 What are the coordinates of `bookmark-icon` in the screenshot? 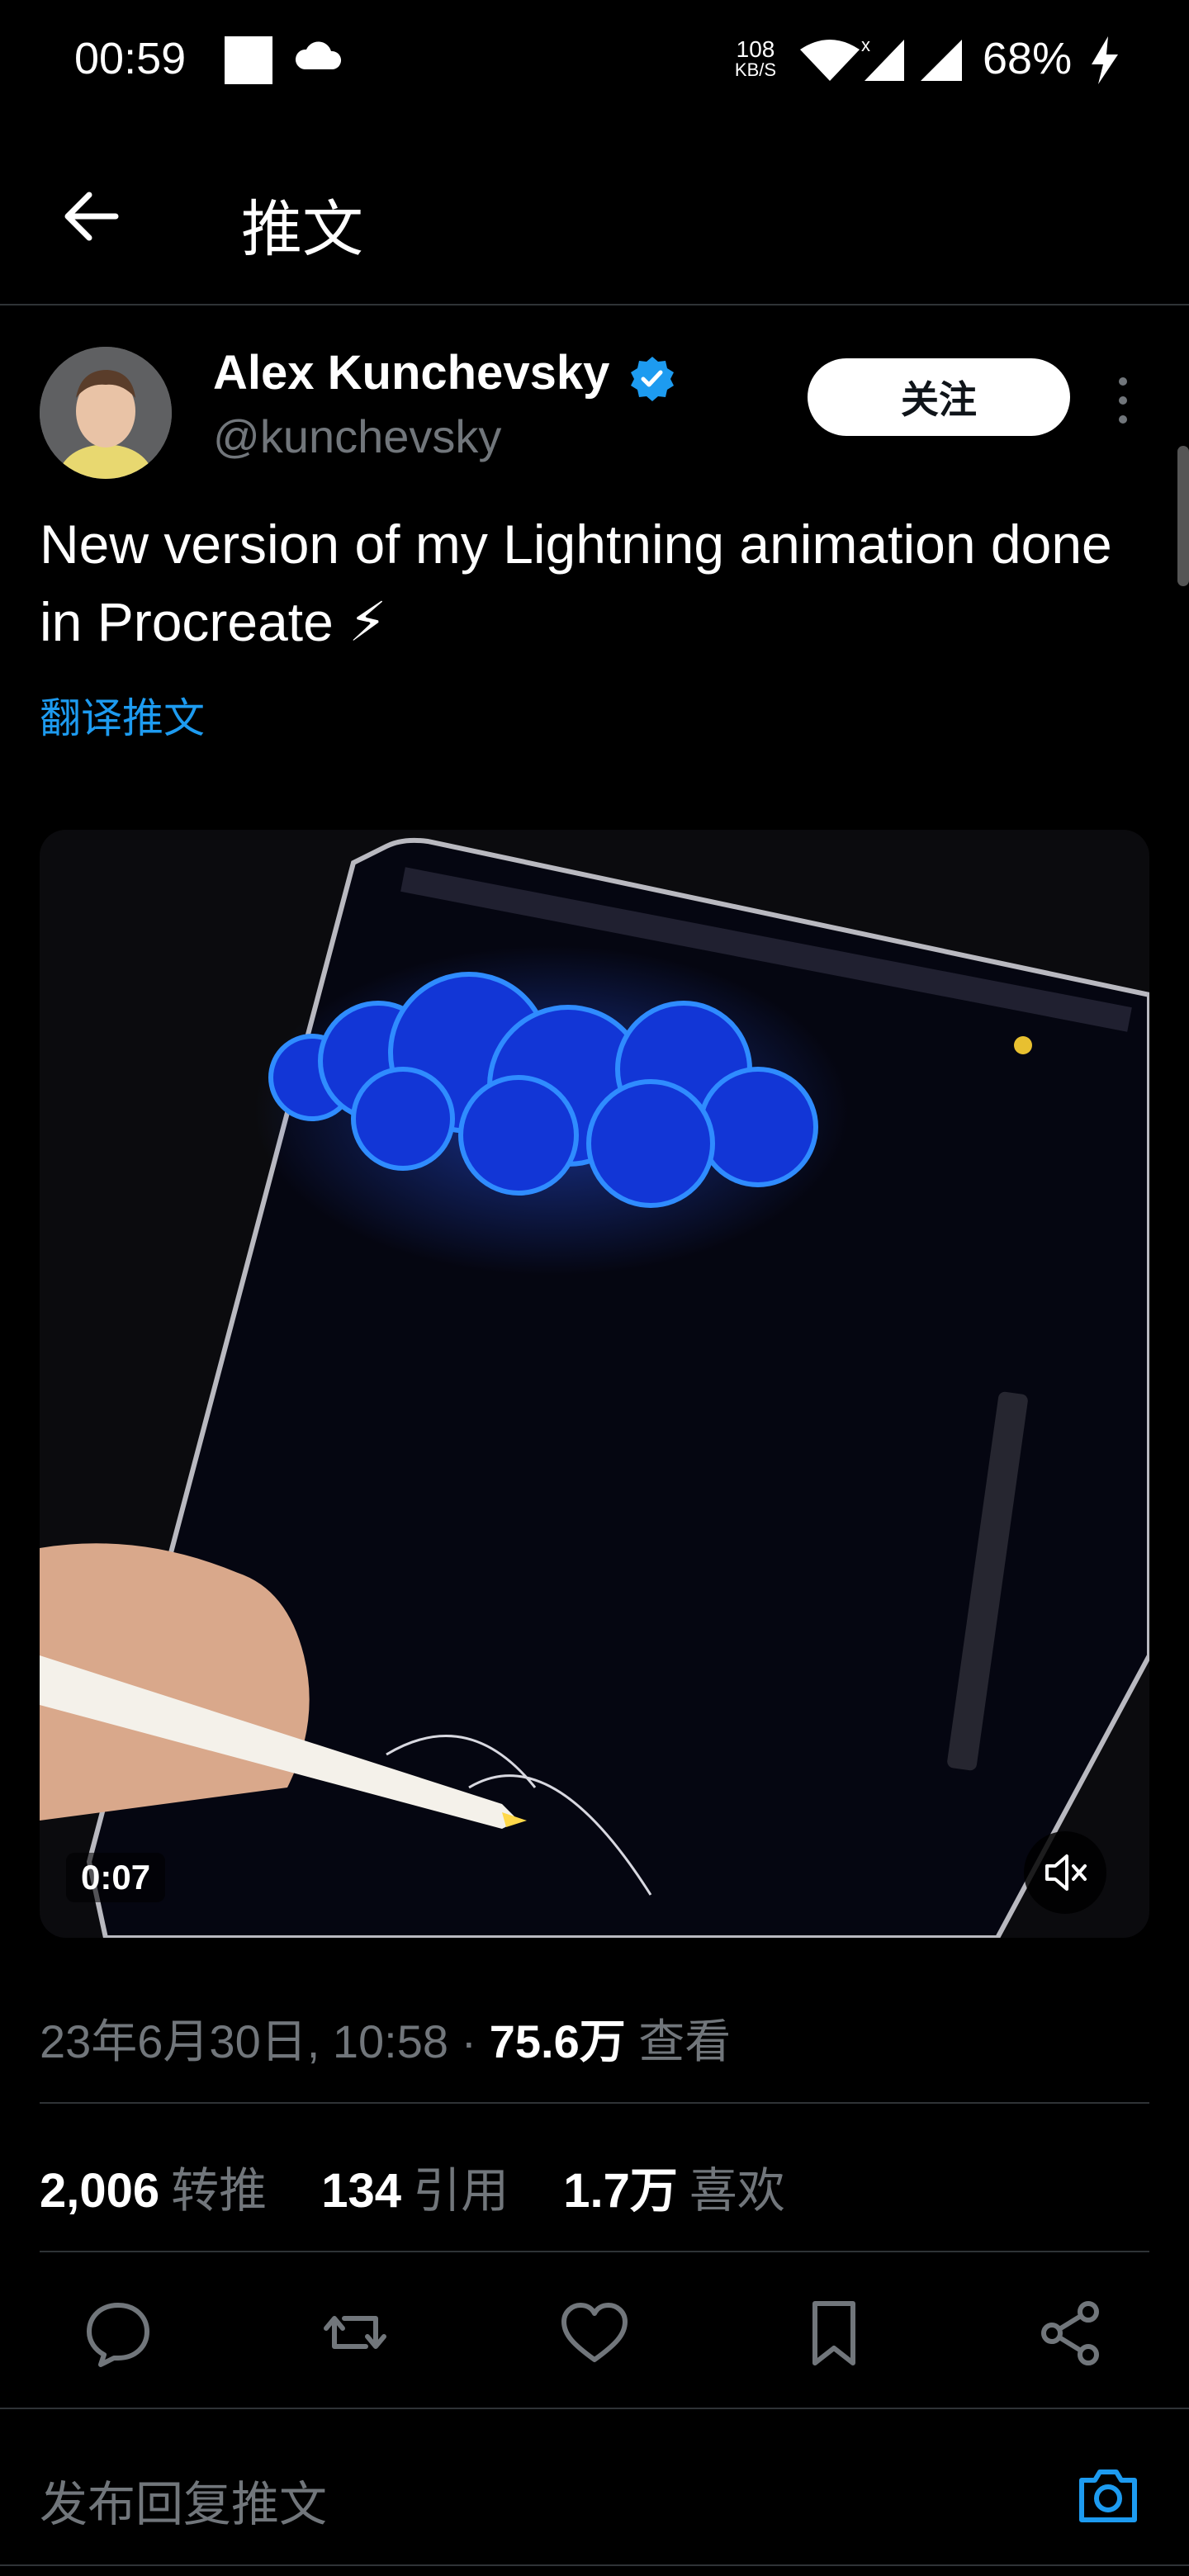 It's located at (834, 2332).